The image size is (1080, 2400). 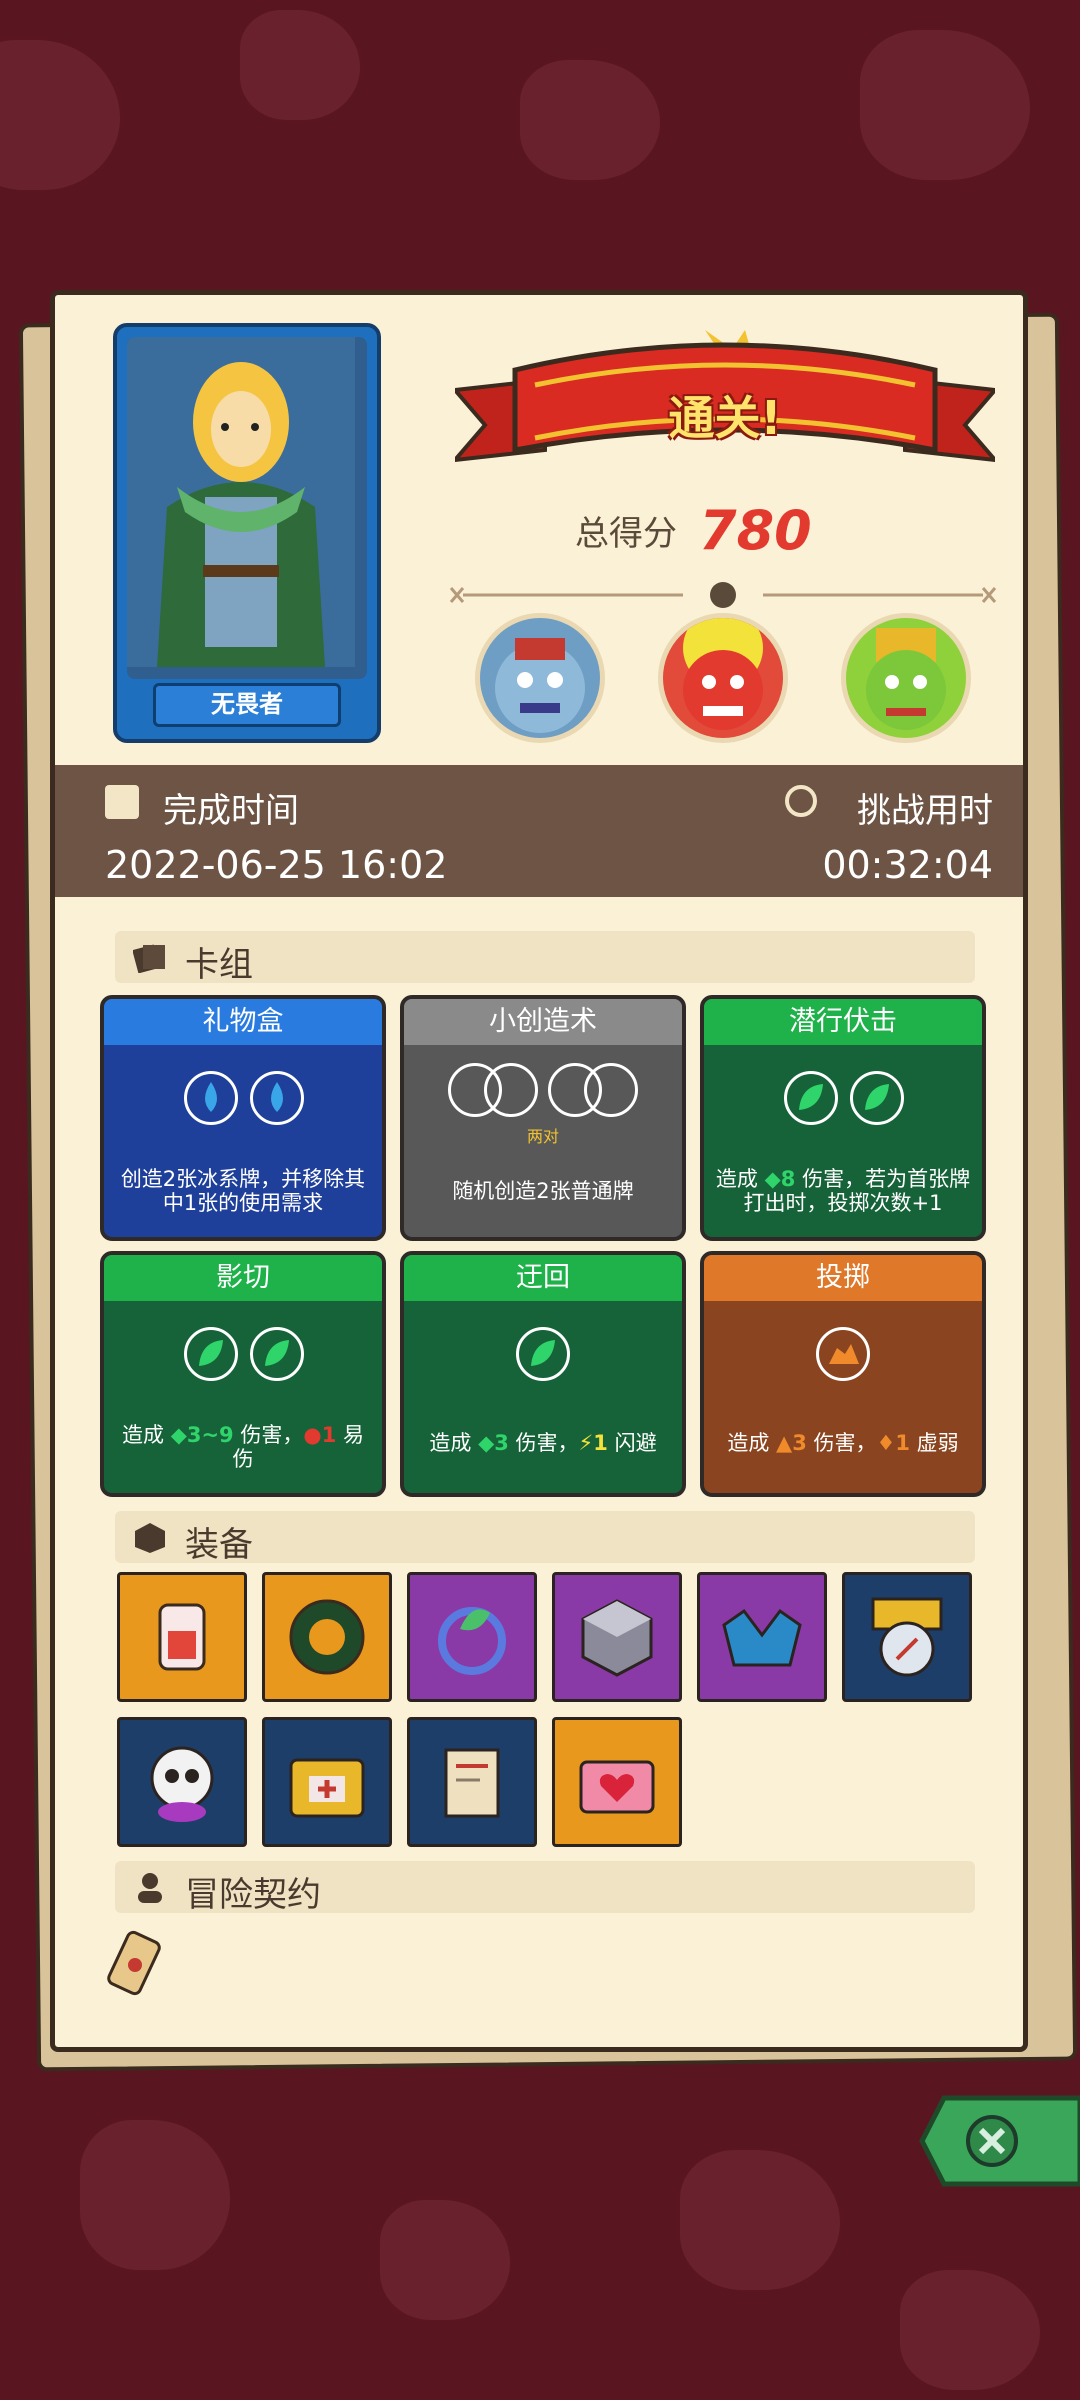 I want to click on equipment-section-header: 装备, so click(x=545, y=1538).